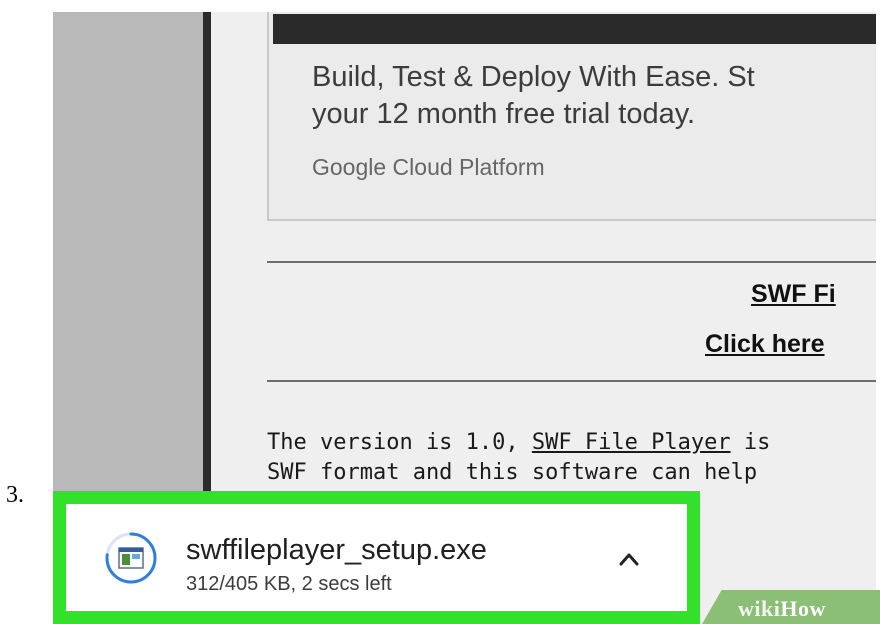  I want to click on step-number: 3., so click(15, 495).